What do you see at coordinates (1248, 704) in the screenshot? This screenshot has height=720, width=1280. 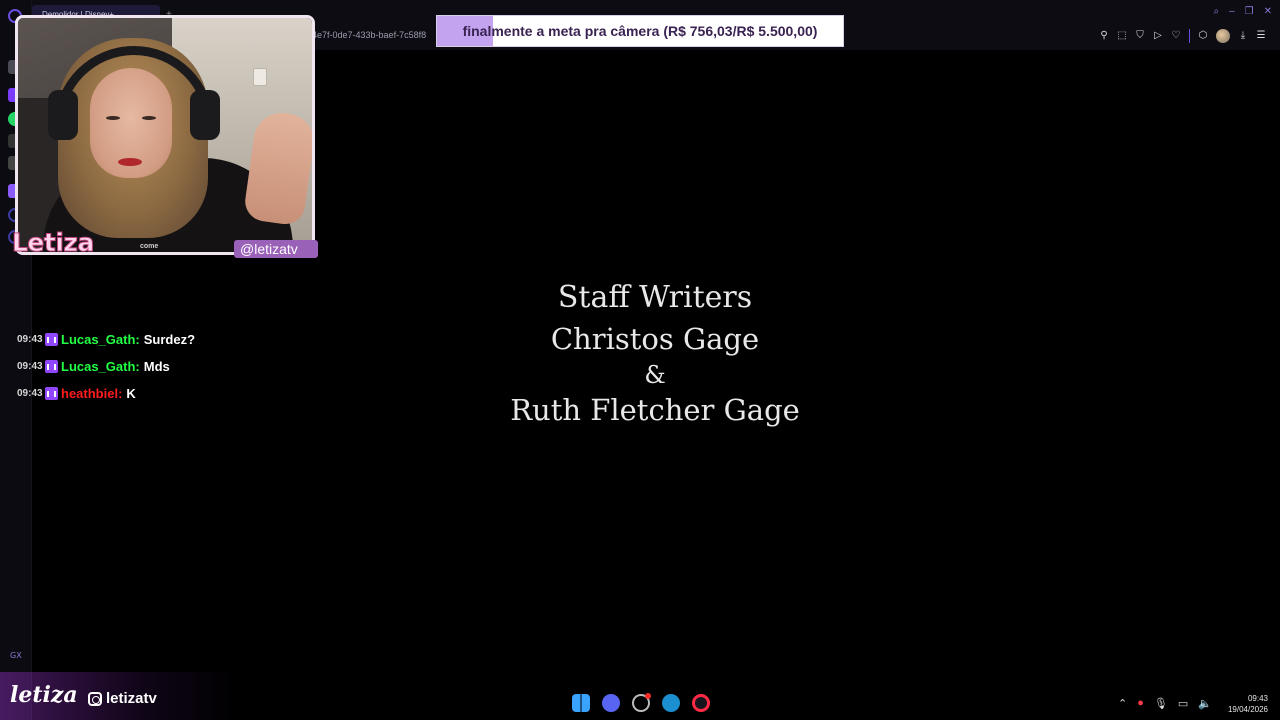 I see `system-clock: 09:43 19/04/2026` at bounding box center [1248, 704].